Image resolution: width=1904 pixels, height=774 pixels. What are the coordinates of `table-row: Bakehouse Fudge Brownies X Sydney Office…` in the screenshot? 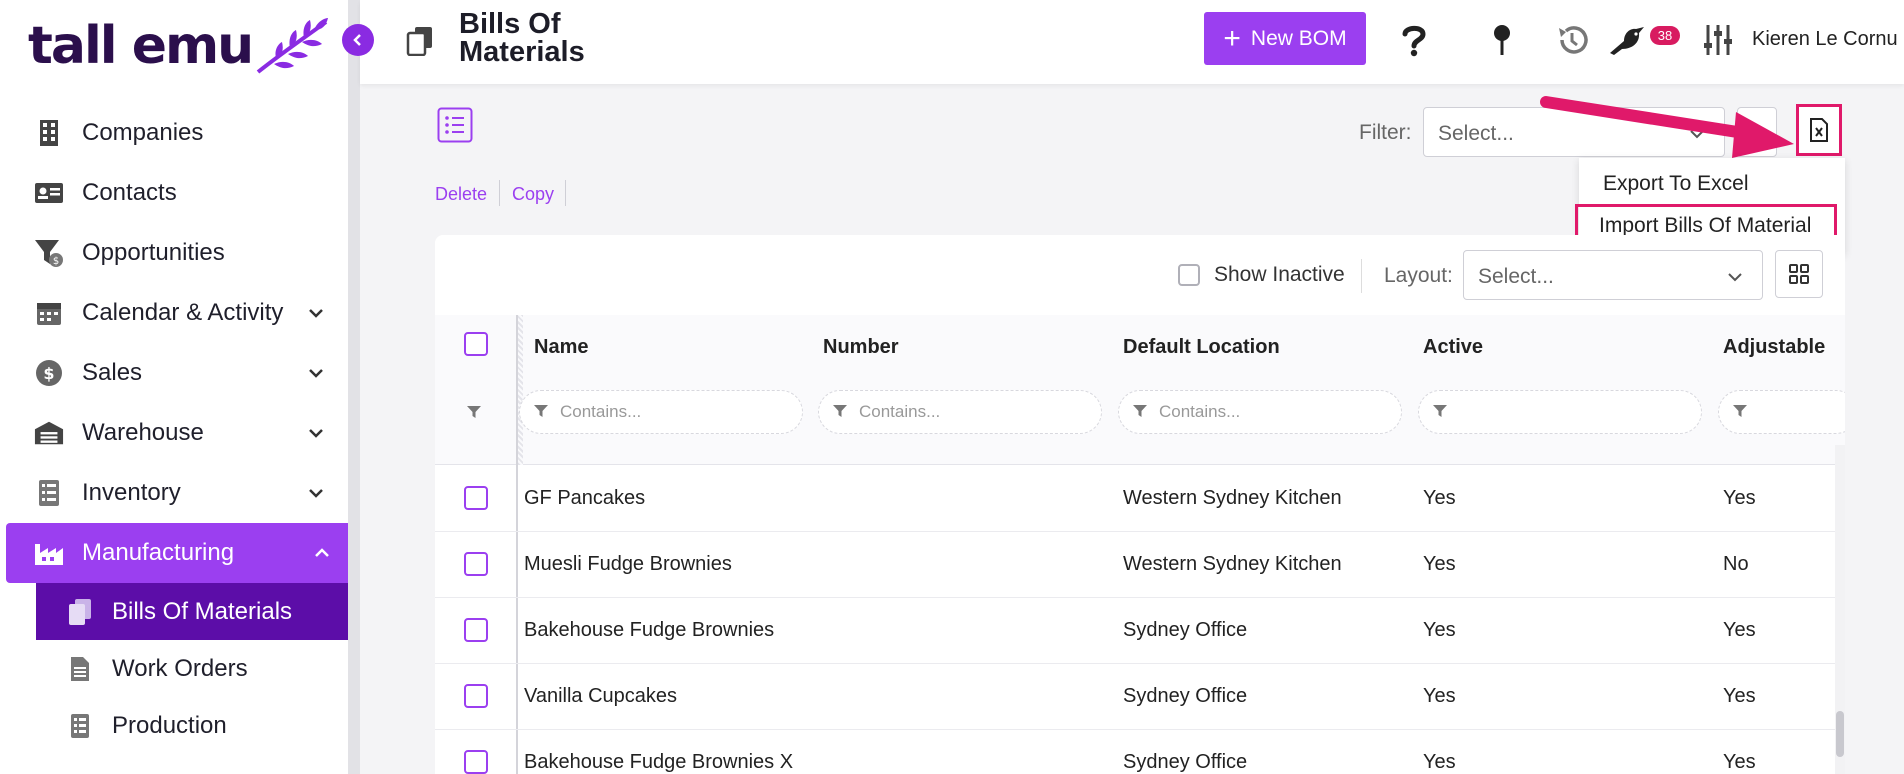 It's located at (1135, 752).